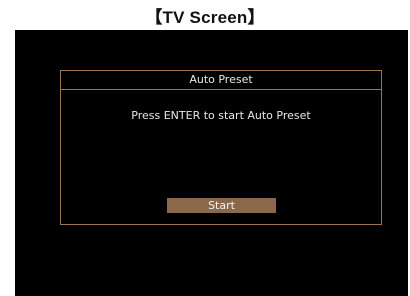 The width and height of the screenshot is (410, 296). What do you see at coordinates (205, 17) in the screenshot?
I see `tv-screen-caption: 【TV Screen】` at bounding box center [205, 17].